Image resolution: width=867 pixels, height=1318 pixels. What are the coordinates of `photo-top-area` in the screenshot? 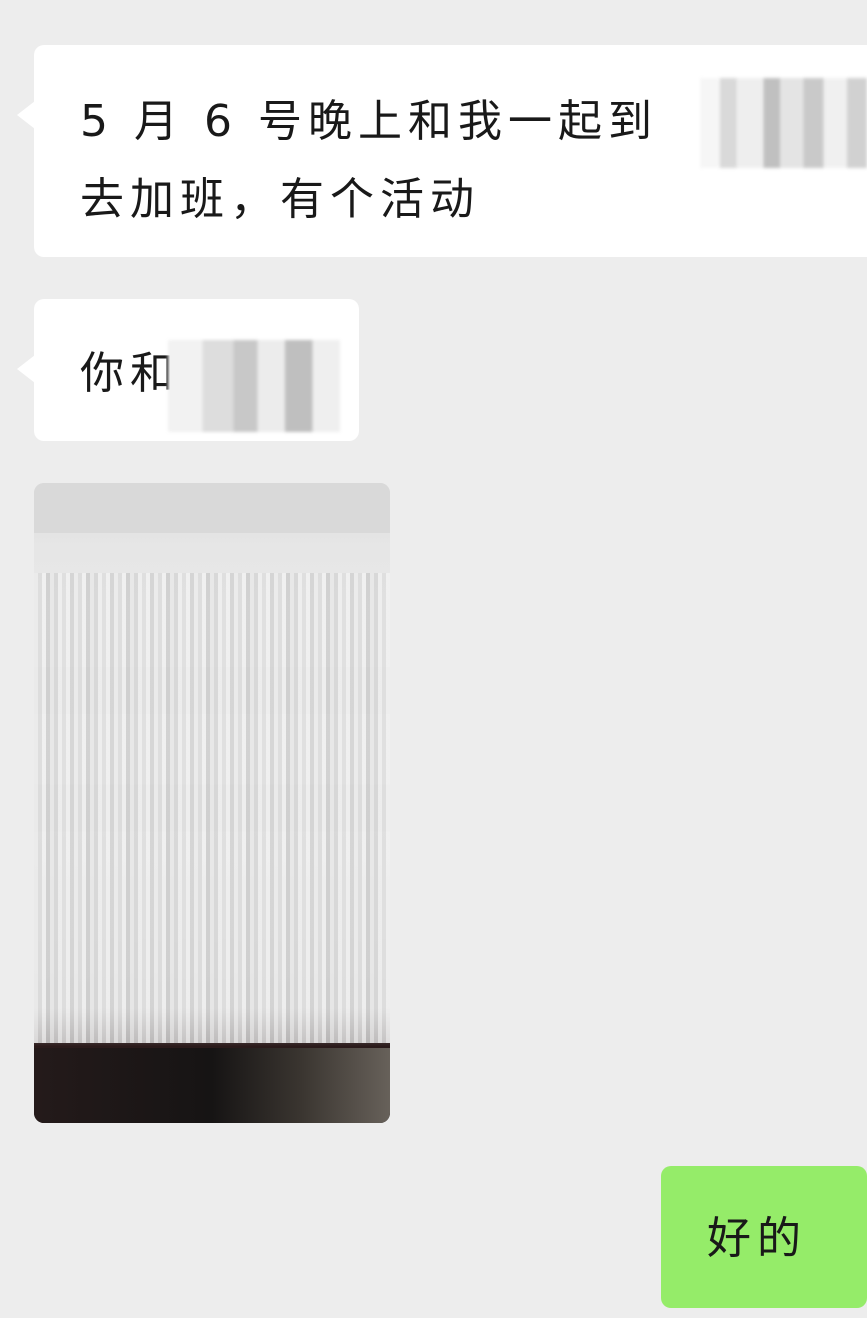 It's located at (212, 508).